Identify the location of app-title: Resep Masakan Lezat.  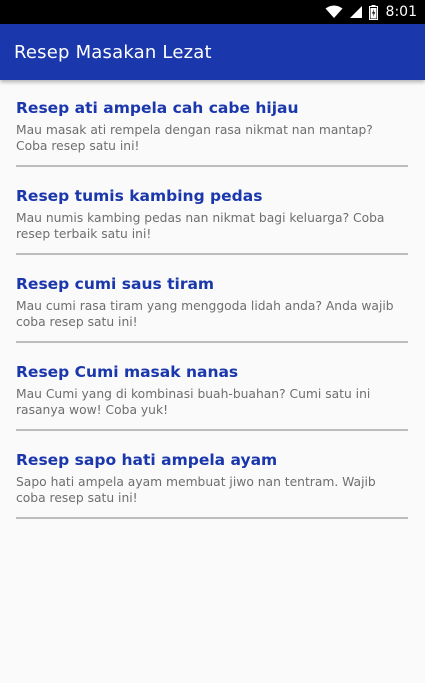
(113, 52).